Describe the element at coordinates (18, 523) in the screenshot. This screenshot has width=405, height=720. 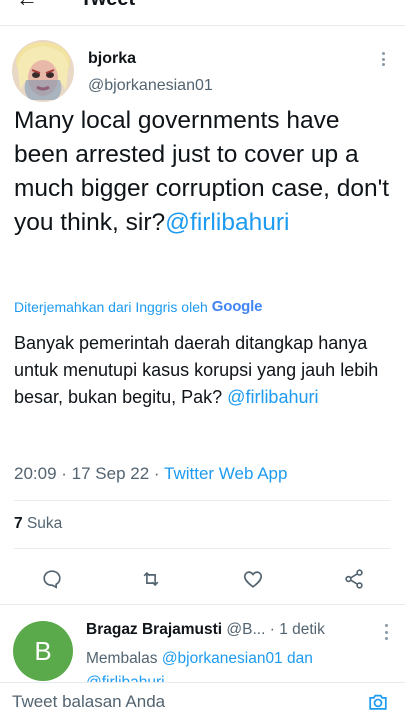
I see `likes-number: 7` at that location.